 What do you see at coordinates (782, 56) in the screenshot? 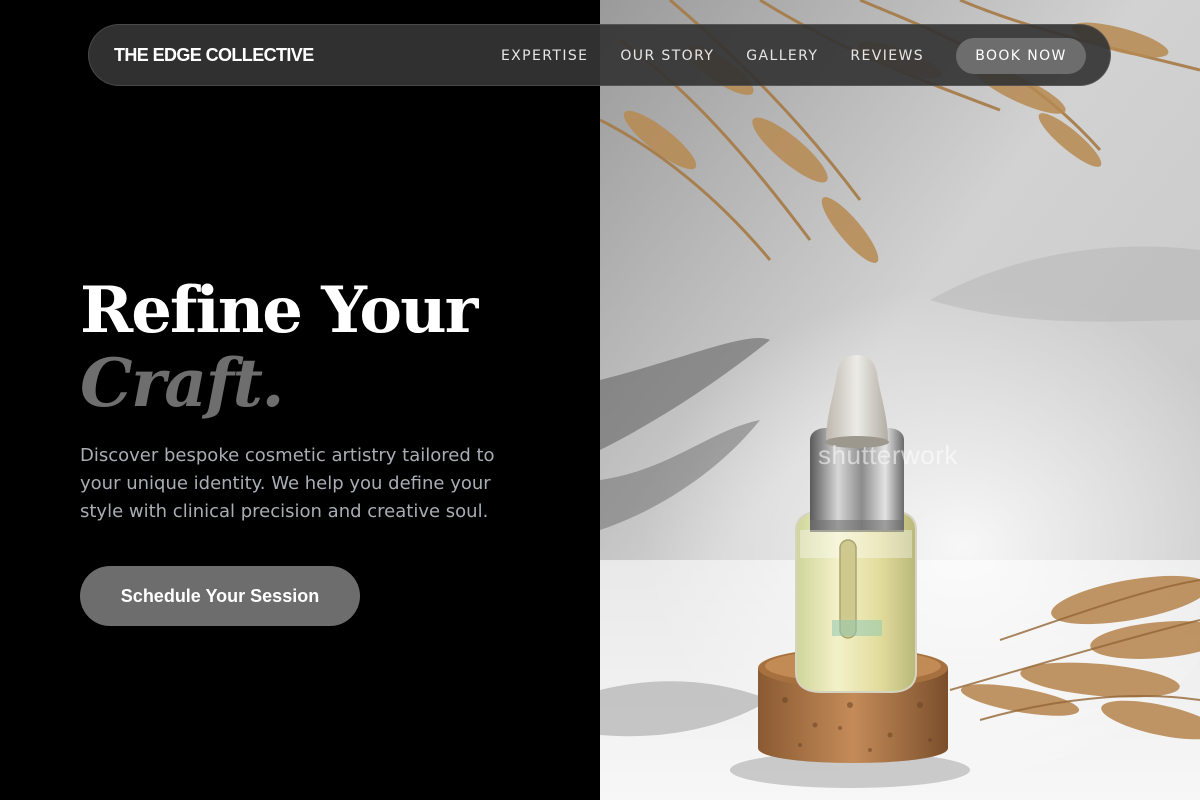
I see `nav-link-gallery: GALLERY` at bounding box center [782, 56].